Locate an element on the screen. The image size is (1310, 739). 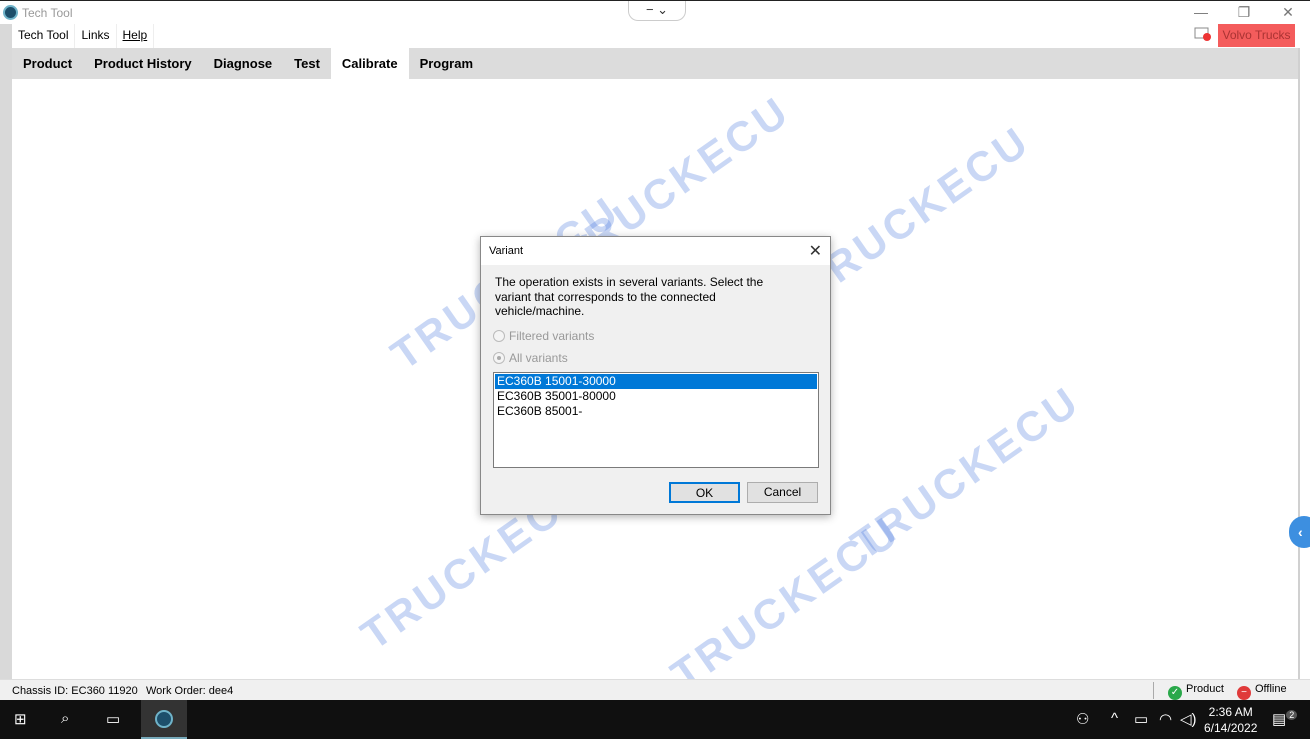
volume-icon: ◁) is located at coordinates (1188, 719).